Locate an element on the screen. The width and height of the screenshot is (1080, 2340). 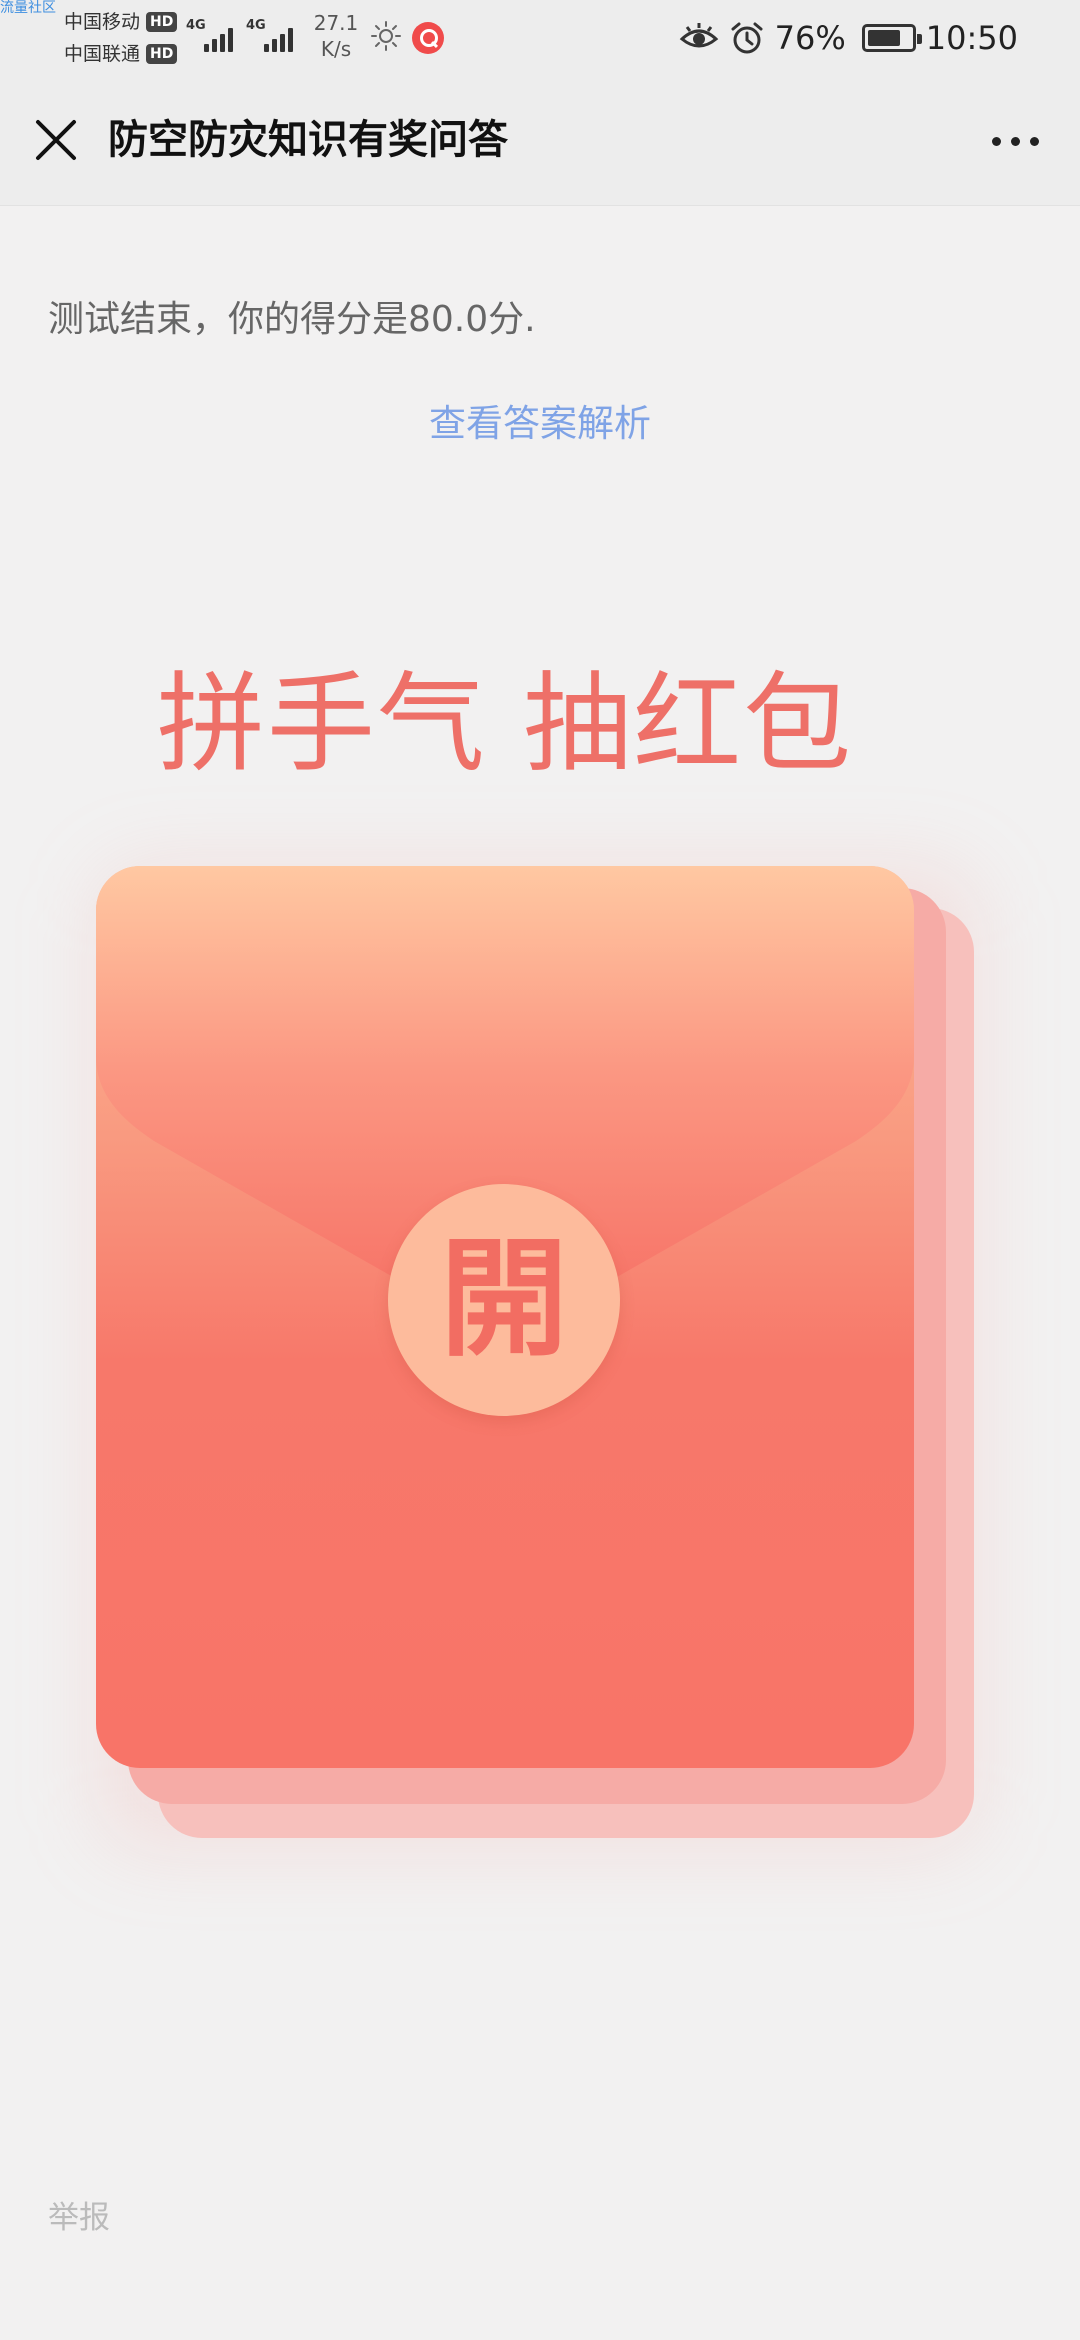
title-bar: 防空防灾知识有奖问答 is located at coordinates (540, 141).